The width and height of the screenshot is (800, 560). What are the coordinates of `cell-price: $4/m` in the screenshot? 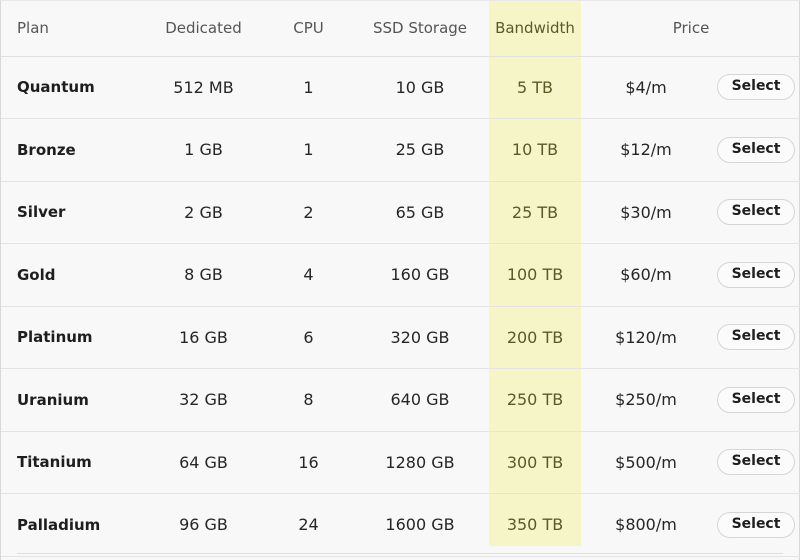 It's located at (646, 87).